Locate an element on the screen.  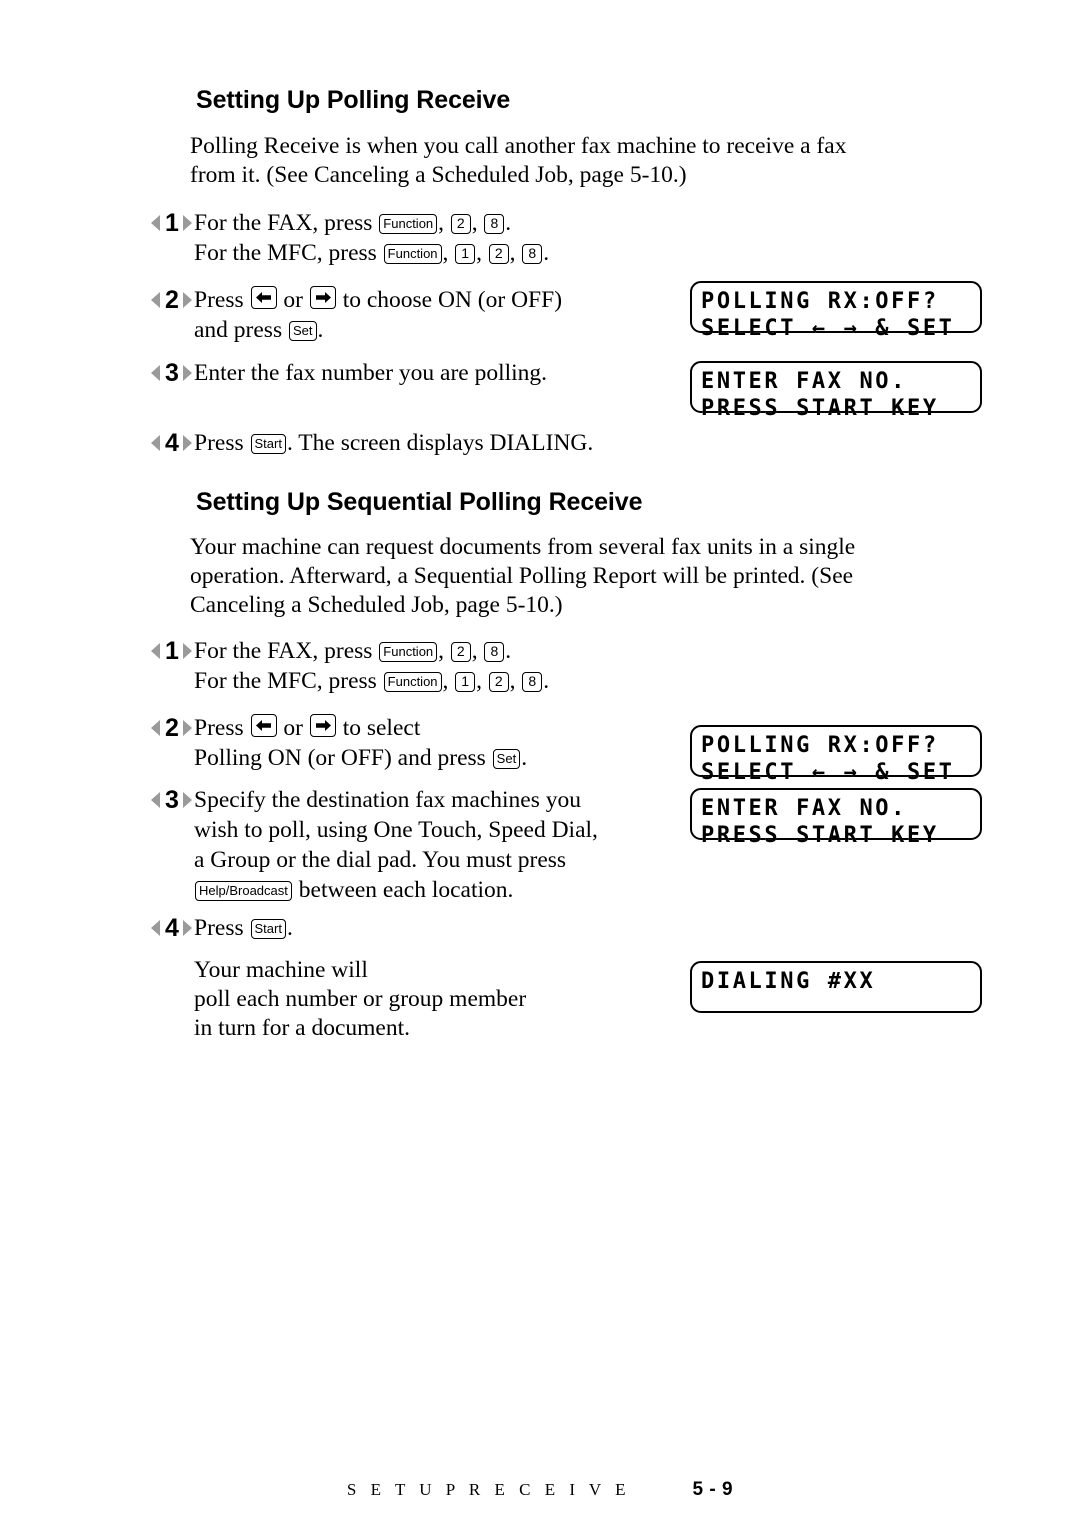
step-line: Specify the destination fax machines you is located at coordinates (387, 800).